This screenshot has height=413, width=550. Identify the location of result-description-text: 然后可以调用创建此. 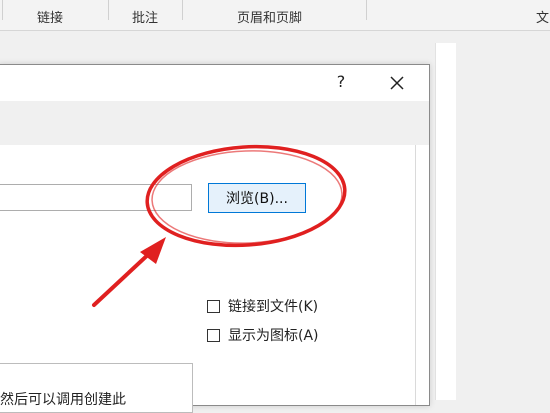
(63, 400).